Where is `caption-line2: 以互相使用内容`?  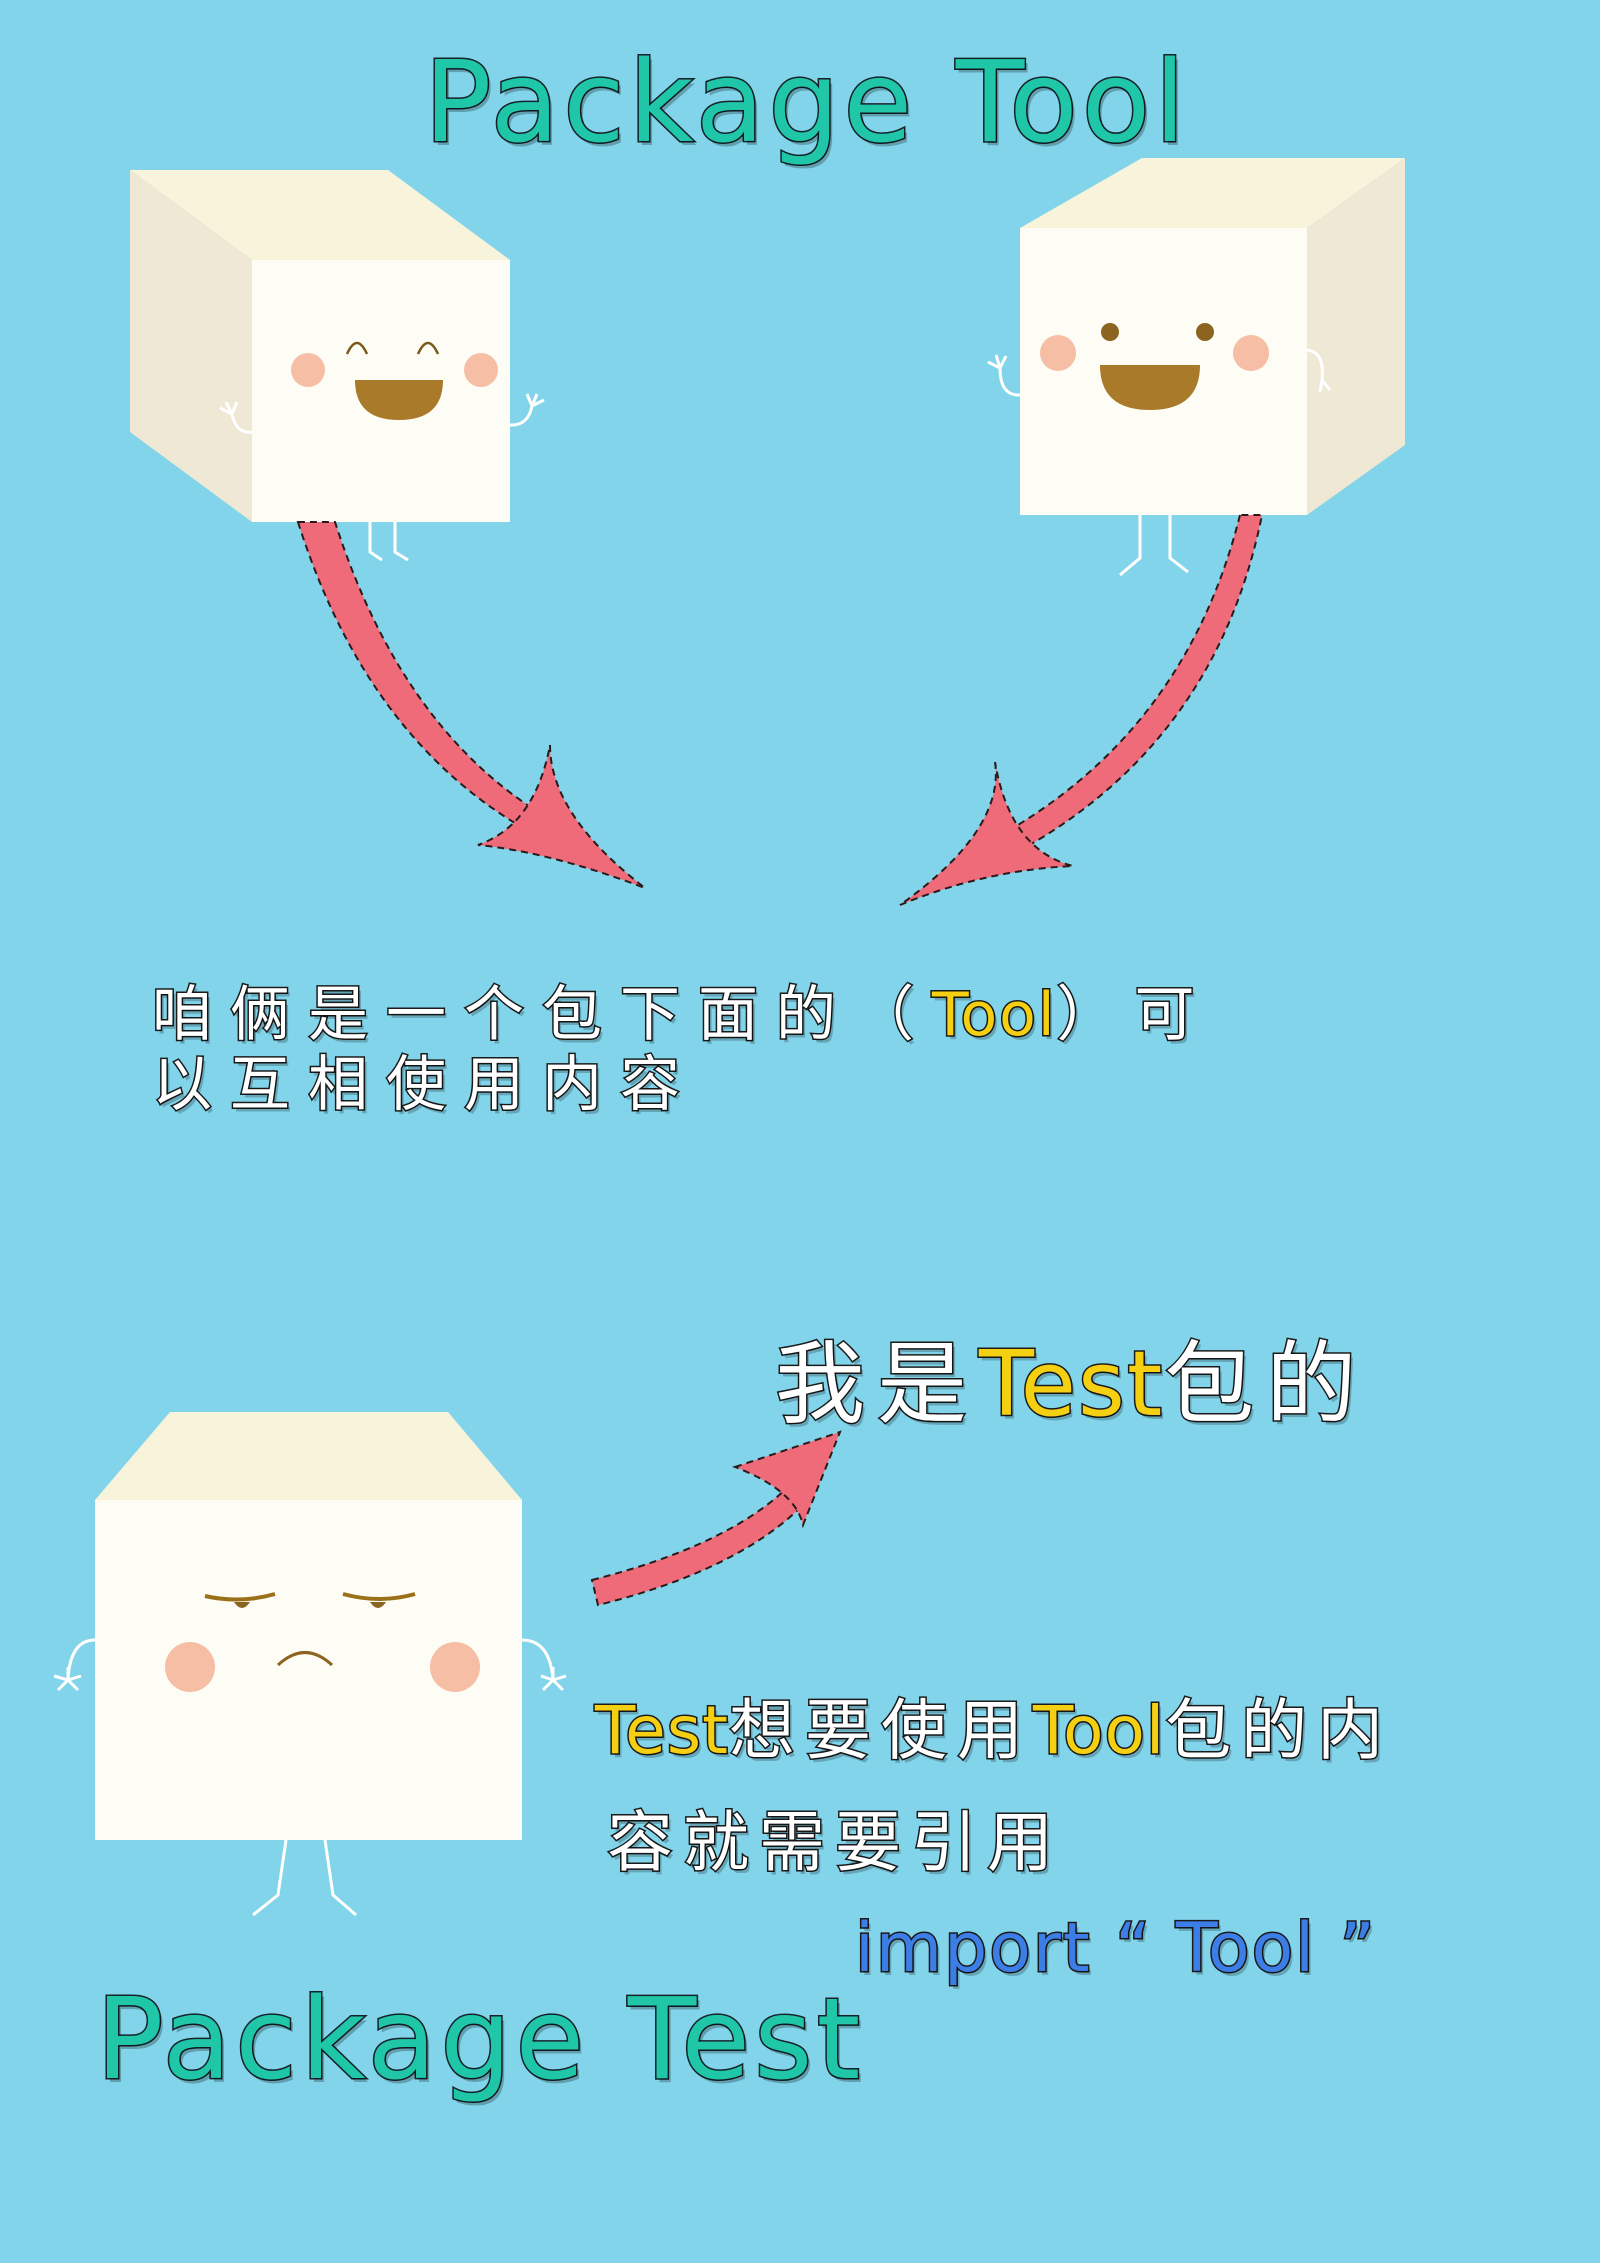
caption-line2: 以互相使用内容 is located at coordinates (424, 1085).